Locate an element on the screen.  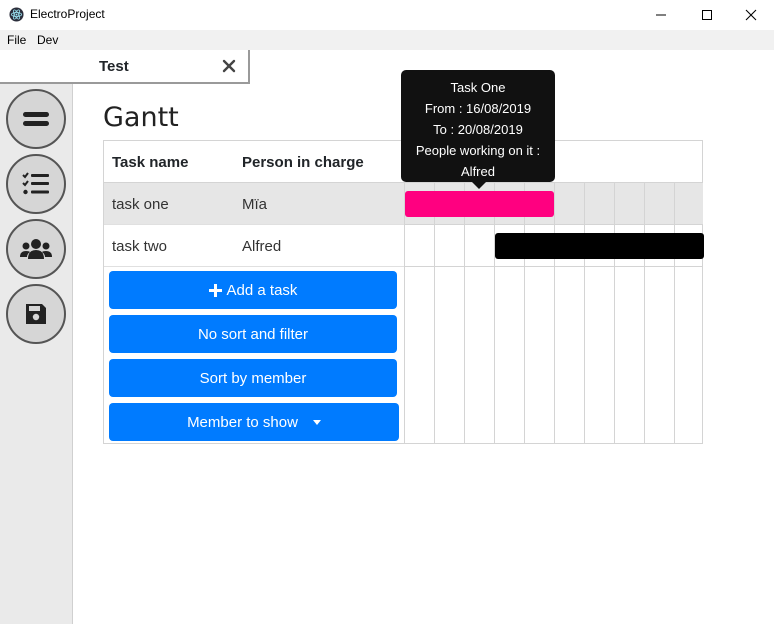
member-to-show-dropdown: Member to show is located at coordinates (254, 422).